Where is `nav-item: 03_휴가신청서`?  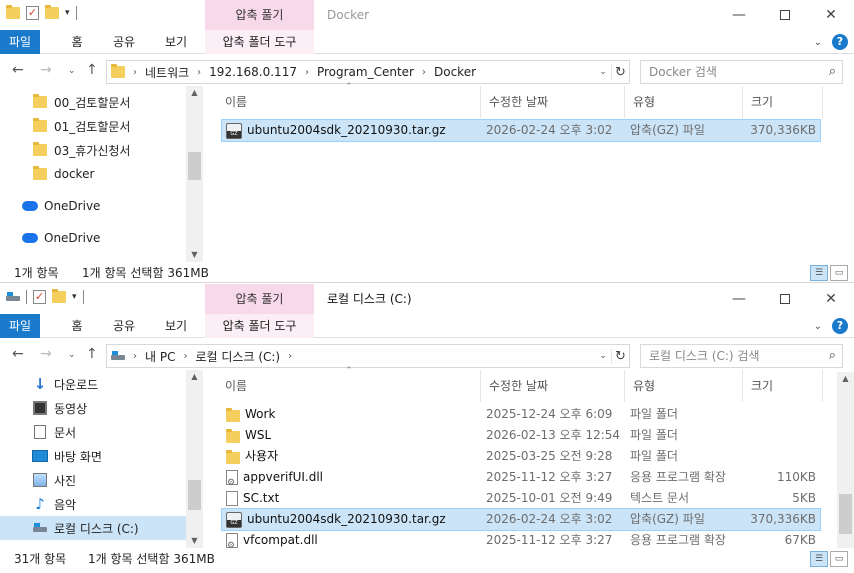 nav-item: 03_휴가신청서 is located at coordinates (93, 150).